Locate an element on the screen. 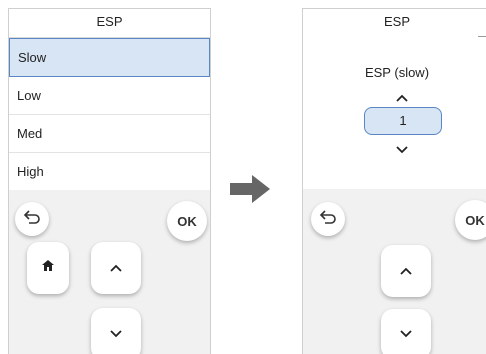 The width and height of the screenshot is (486, 354). value-up-button is located at coordinates (402, 98).